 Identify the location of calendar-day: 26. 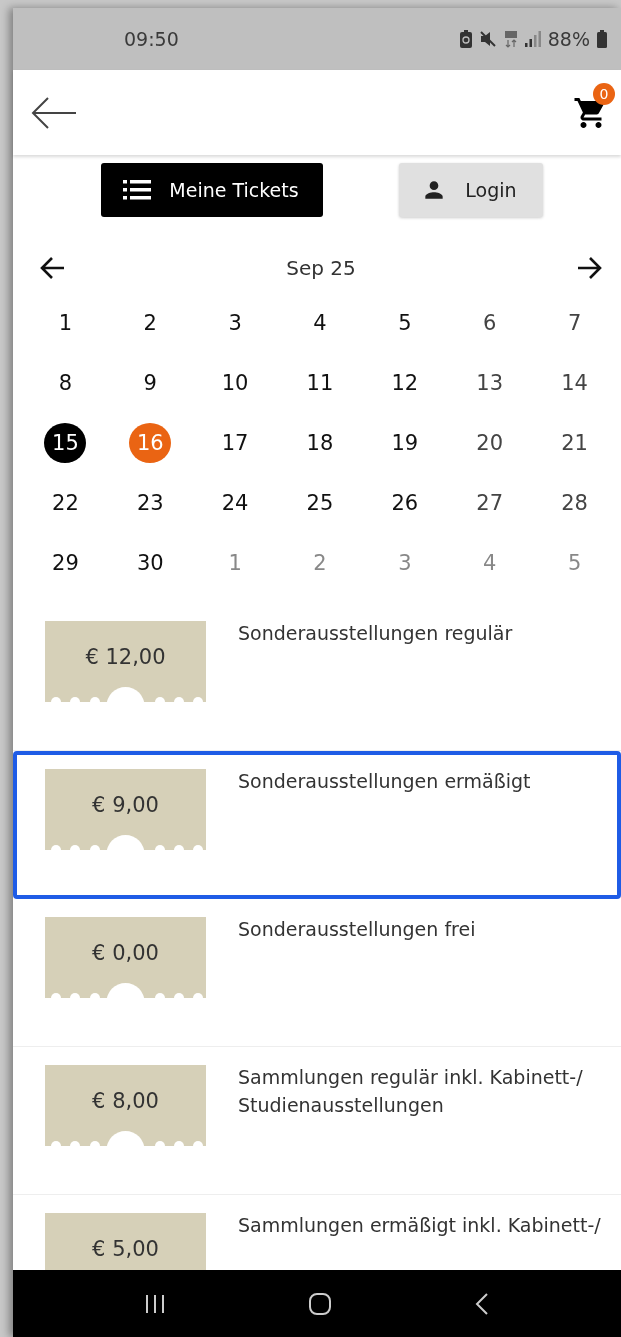
(404, 503).